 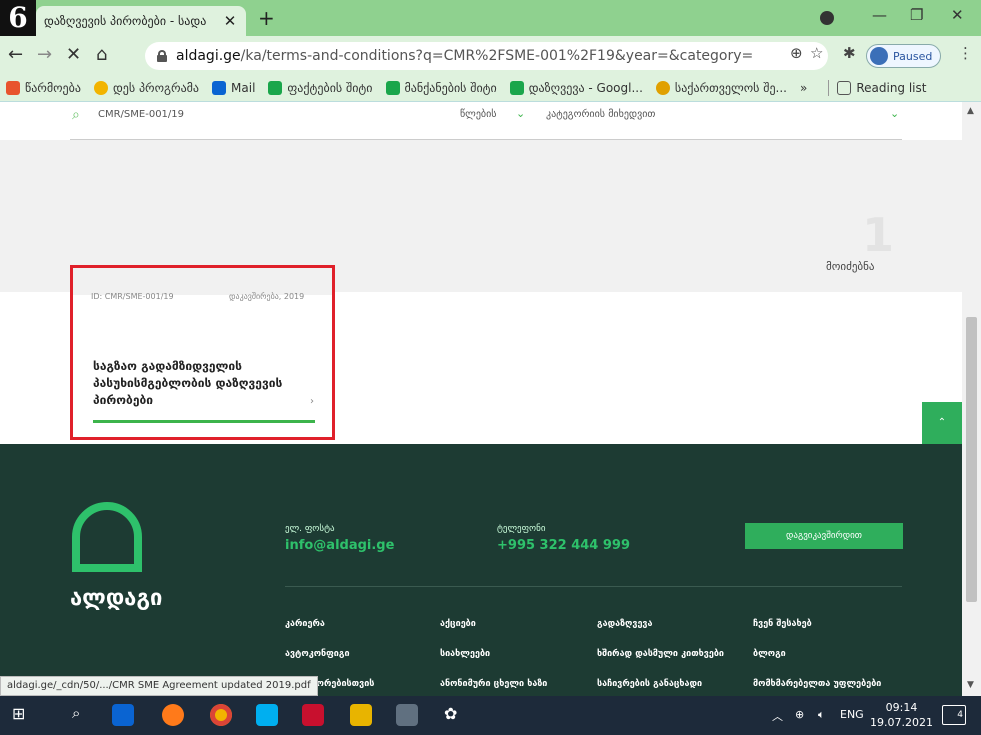 I want to click on footer-link: აქციები, so click(x=458, y=624).